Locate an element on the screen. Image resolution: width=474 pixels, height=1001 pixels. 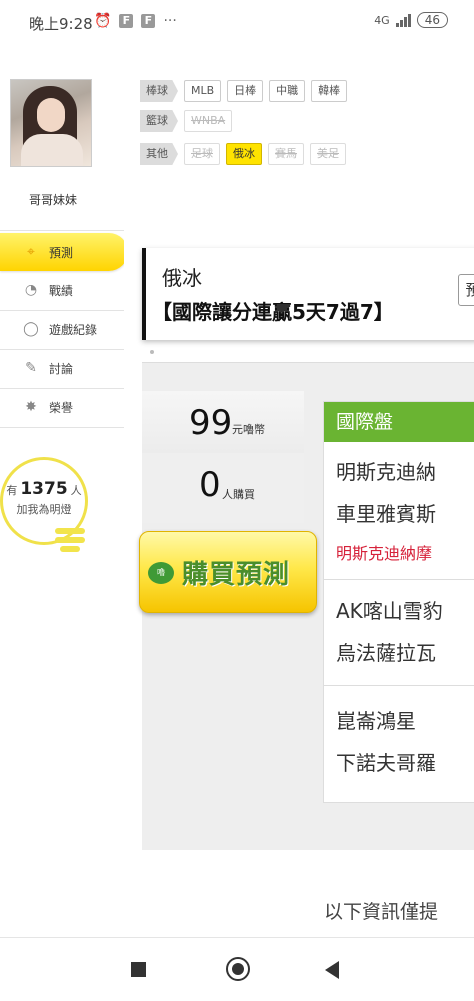
buyers-cell: 0 人購買 is located at coordinates (223, 488).